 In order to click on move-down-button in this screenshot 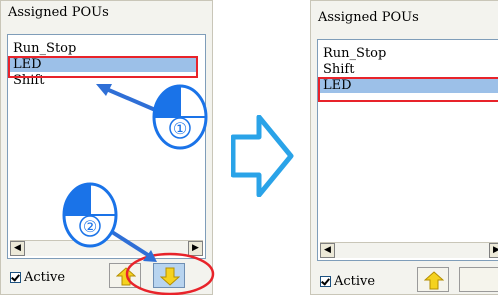, I will do `click(478, 279)`.